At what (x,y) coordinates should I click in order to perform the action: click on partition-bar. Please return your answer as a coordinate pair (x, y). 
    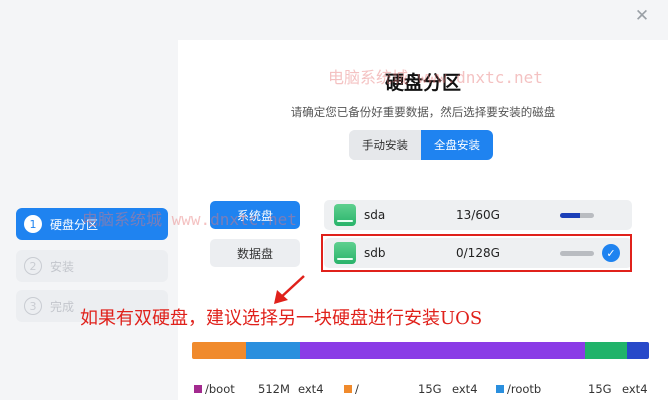
    Looking at the image, I should click on (420, 350).